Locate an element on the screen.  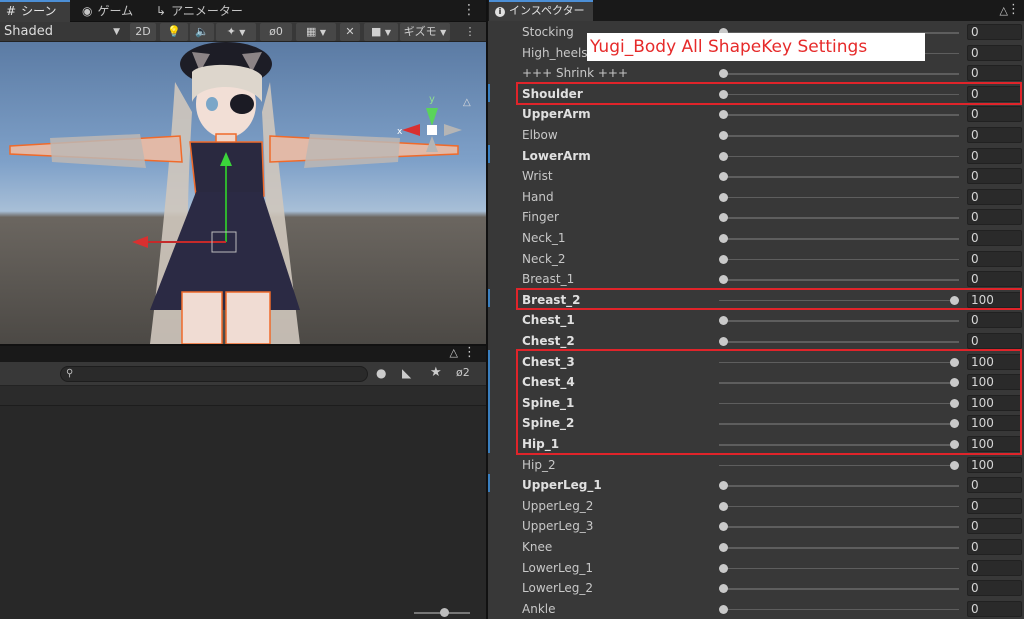
tab-scene: # シーン is located at coordinates (35, 11).